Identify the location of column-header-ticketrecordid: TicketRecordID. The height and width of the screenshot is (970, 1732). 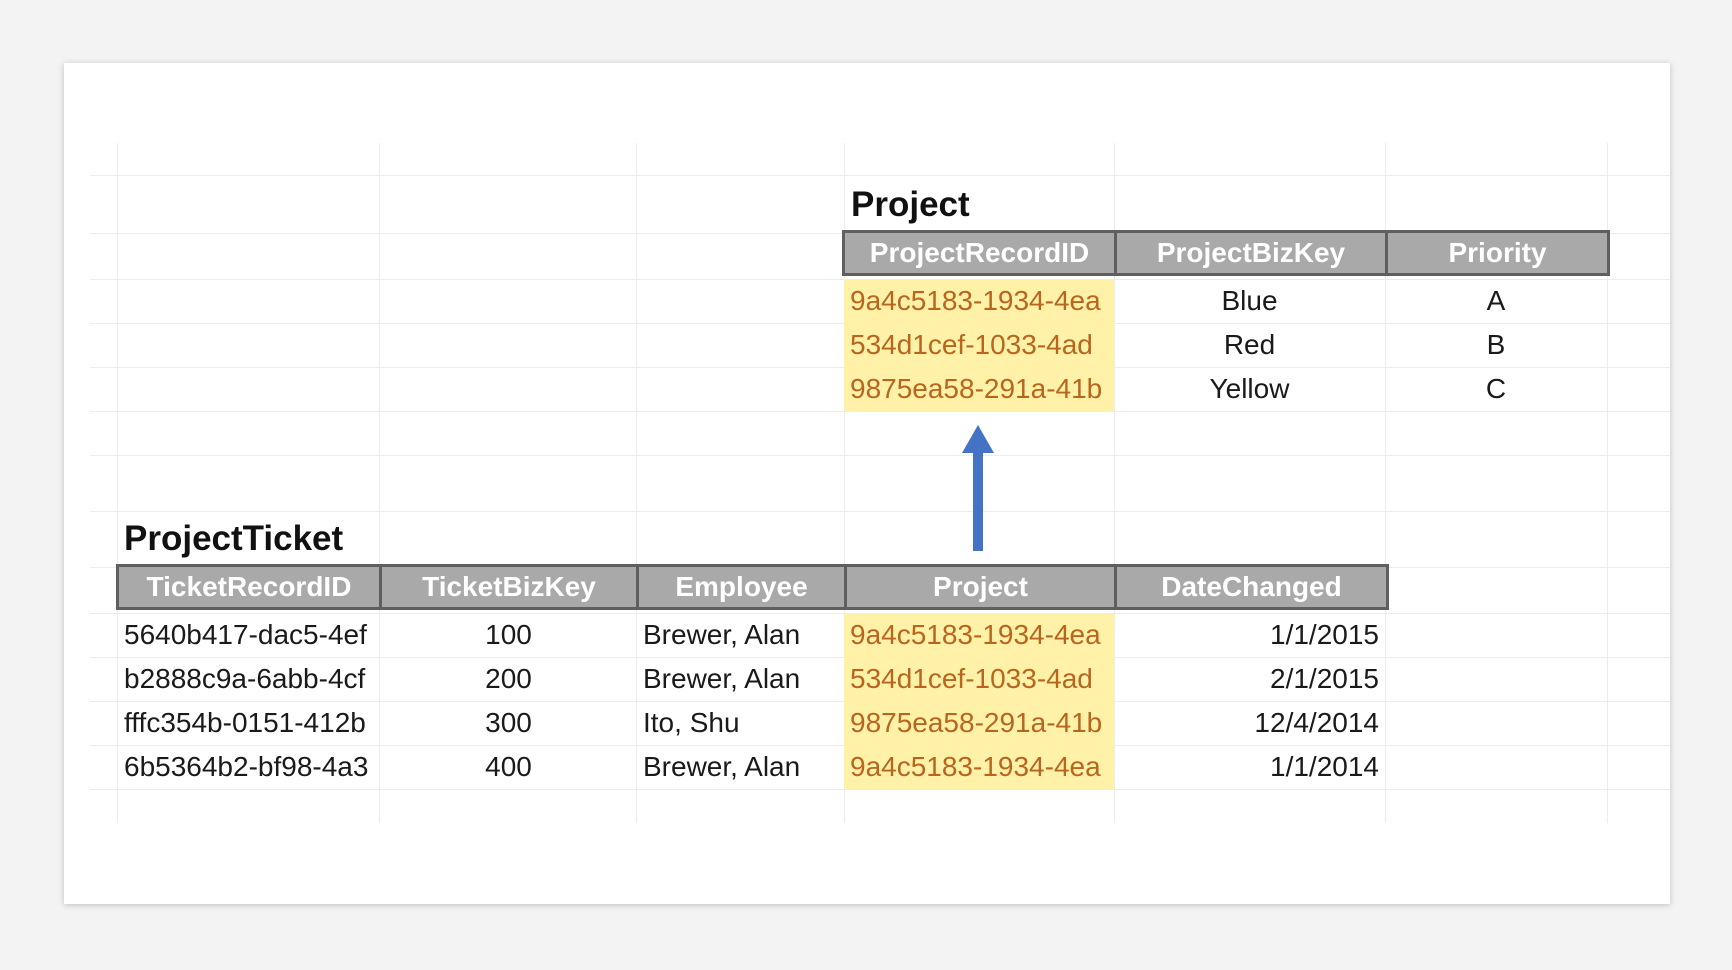
(250, 587).